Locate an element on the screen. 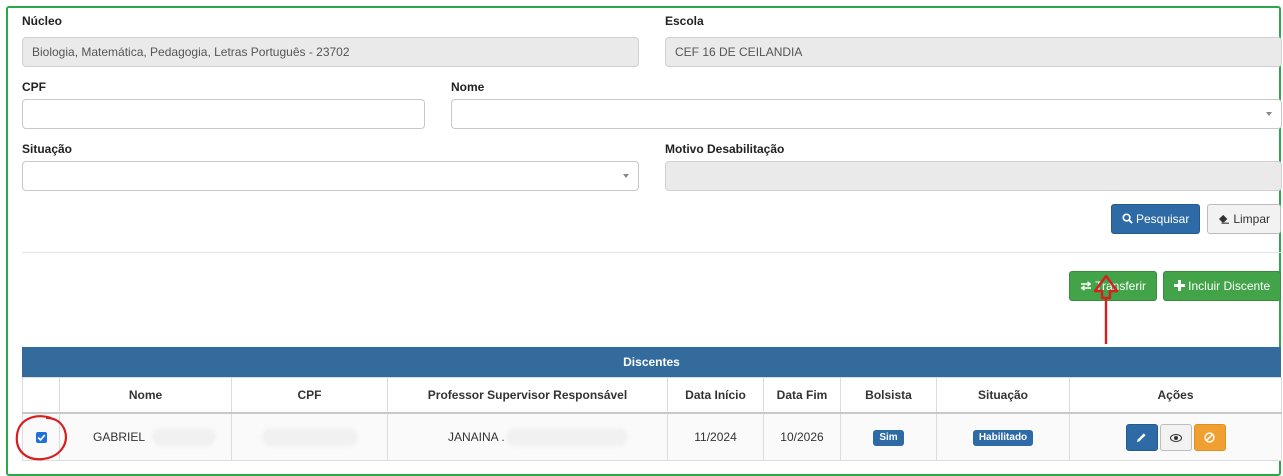 The width and height of the screenshot is (1283, 476). transfer-icon is located at coordinates (1086, 286).